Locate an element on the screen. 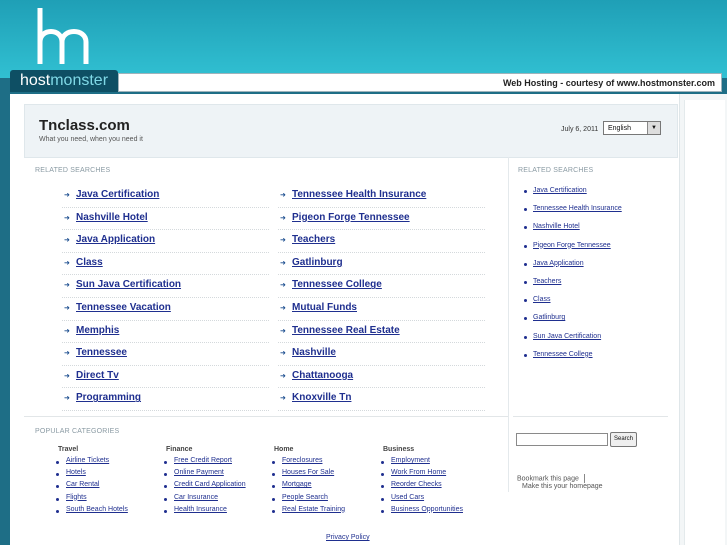 This screenshot has width=727, height=545. related-search-item: ➜ Tennessee Real Estate is located at coordinates (381, 332).